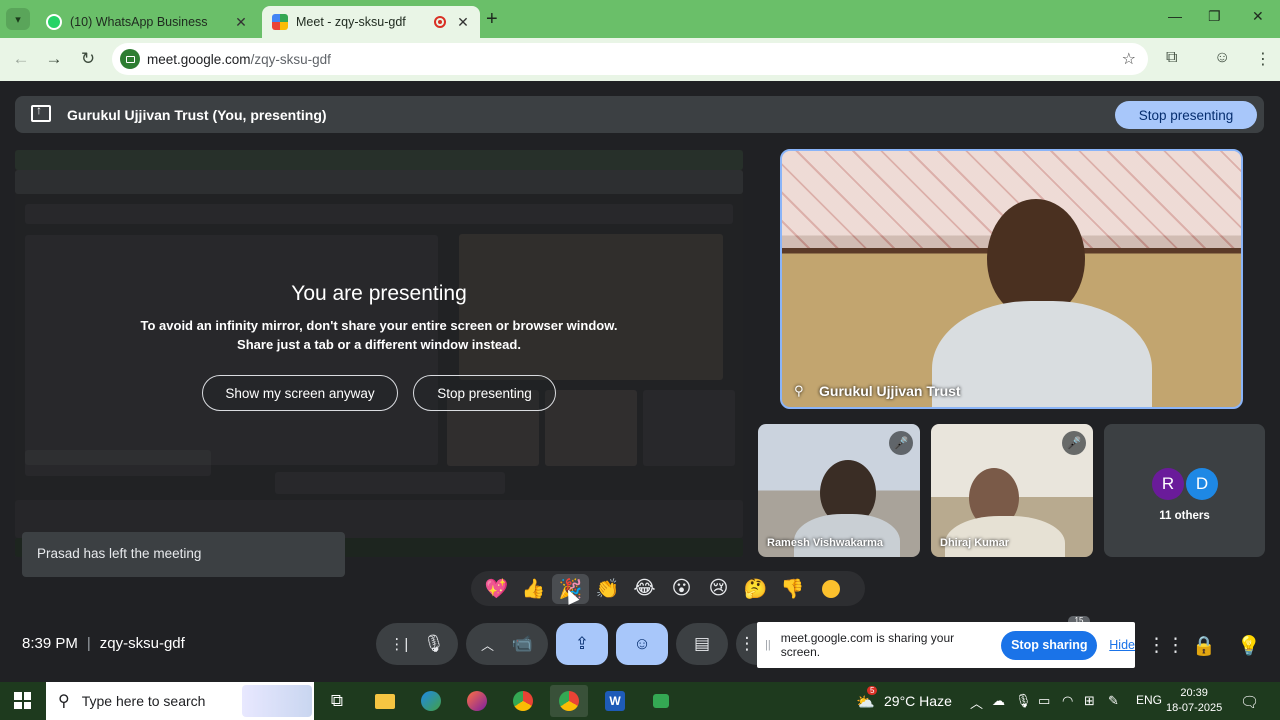  I want to click on meeting-time: 8:39 PM, so click(50, 643).